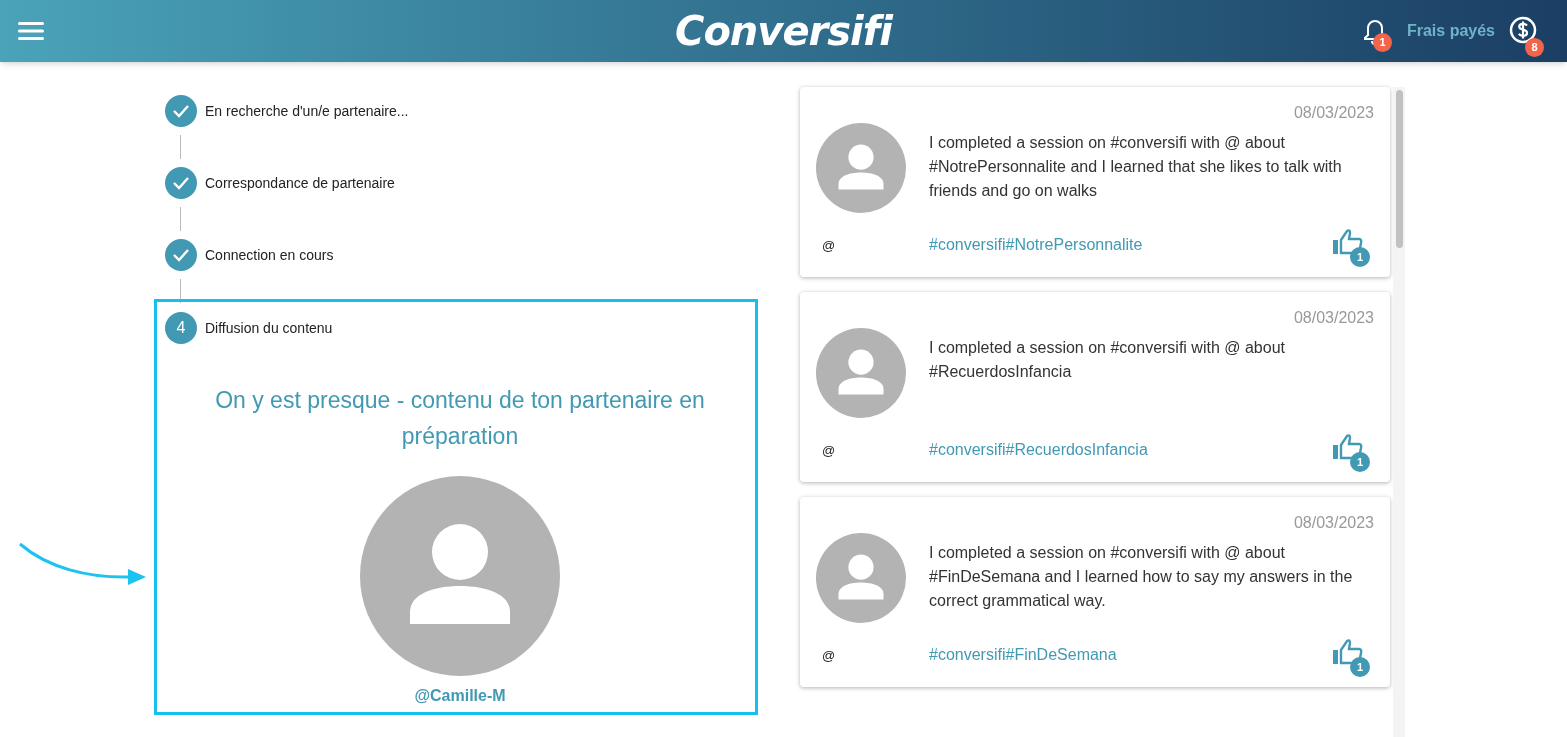 The height and width of the screenshot is (737, 1567). What do you see at coordinates (783, 31) in the screenshot?
I see `logo: Conversifi` at bounding box center [783, 31].